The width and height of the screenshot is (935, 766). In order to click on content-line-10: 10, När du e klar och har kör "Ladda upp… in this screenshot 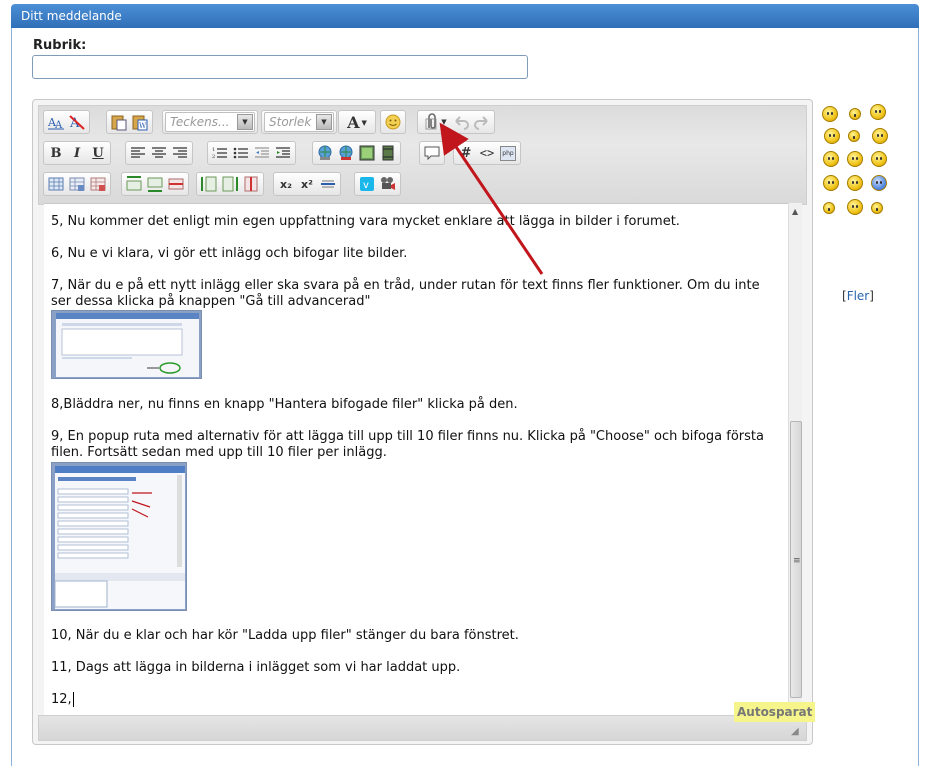, I will do `click(285, 635)`.